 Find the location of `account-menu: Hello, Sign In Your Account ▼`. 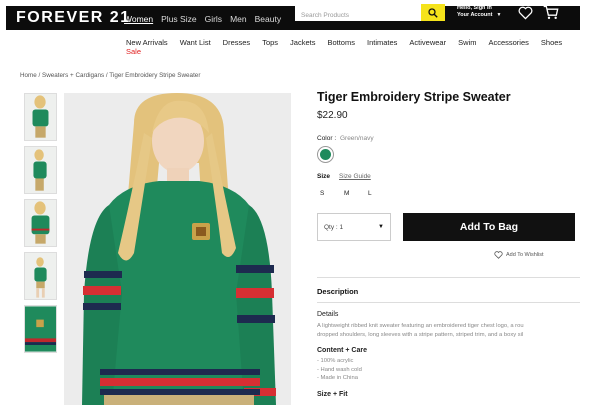

account-menu: Hello, Sign In Your Account ▼ is located at coordinates (479, 12).